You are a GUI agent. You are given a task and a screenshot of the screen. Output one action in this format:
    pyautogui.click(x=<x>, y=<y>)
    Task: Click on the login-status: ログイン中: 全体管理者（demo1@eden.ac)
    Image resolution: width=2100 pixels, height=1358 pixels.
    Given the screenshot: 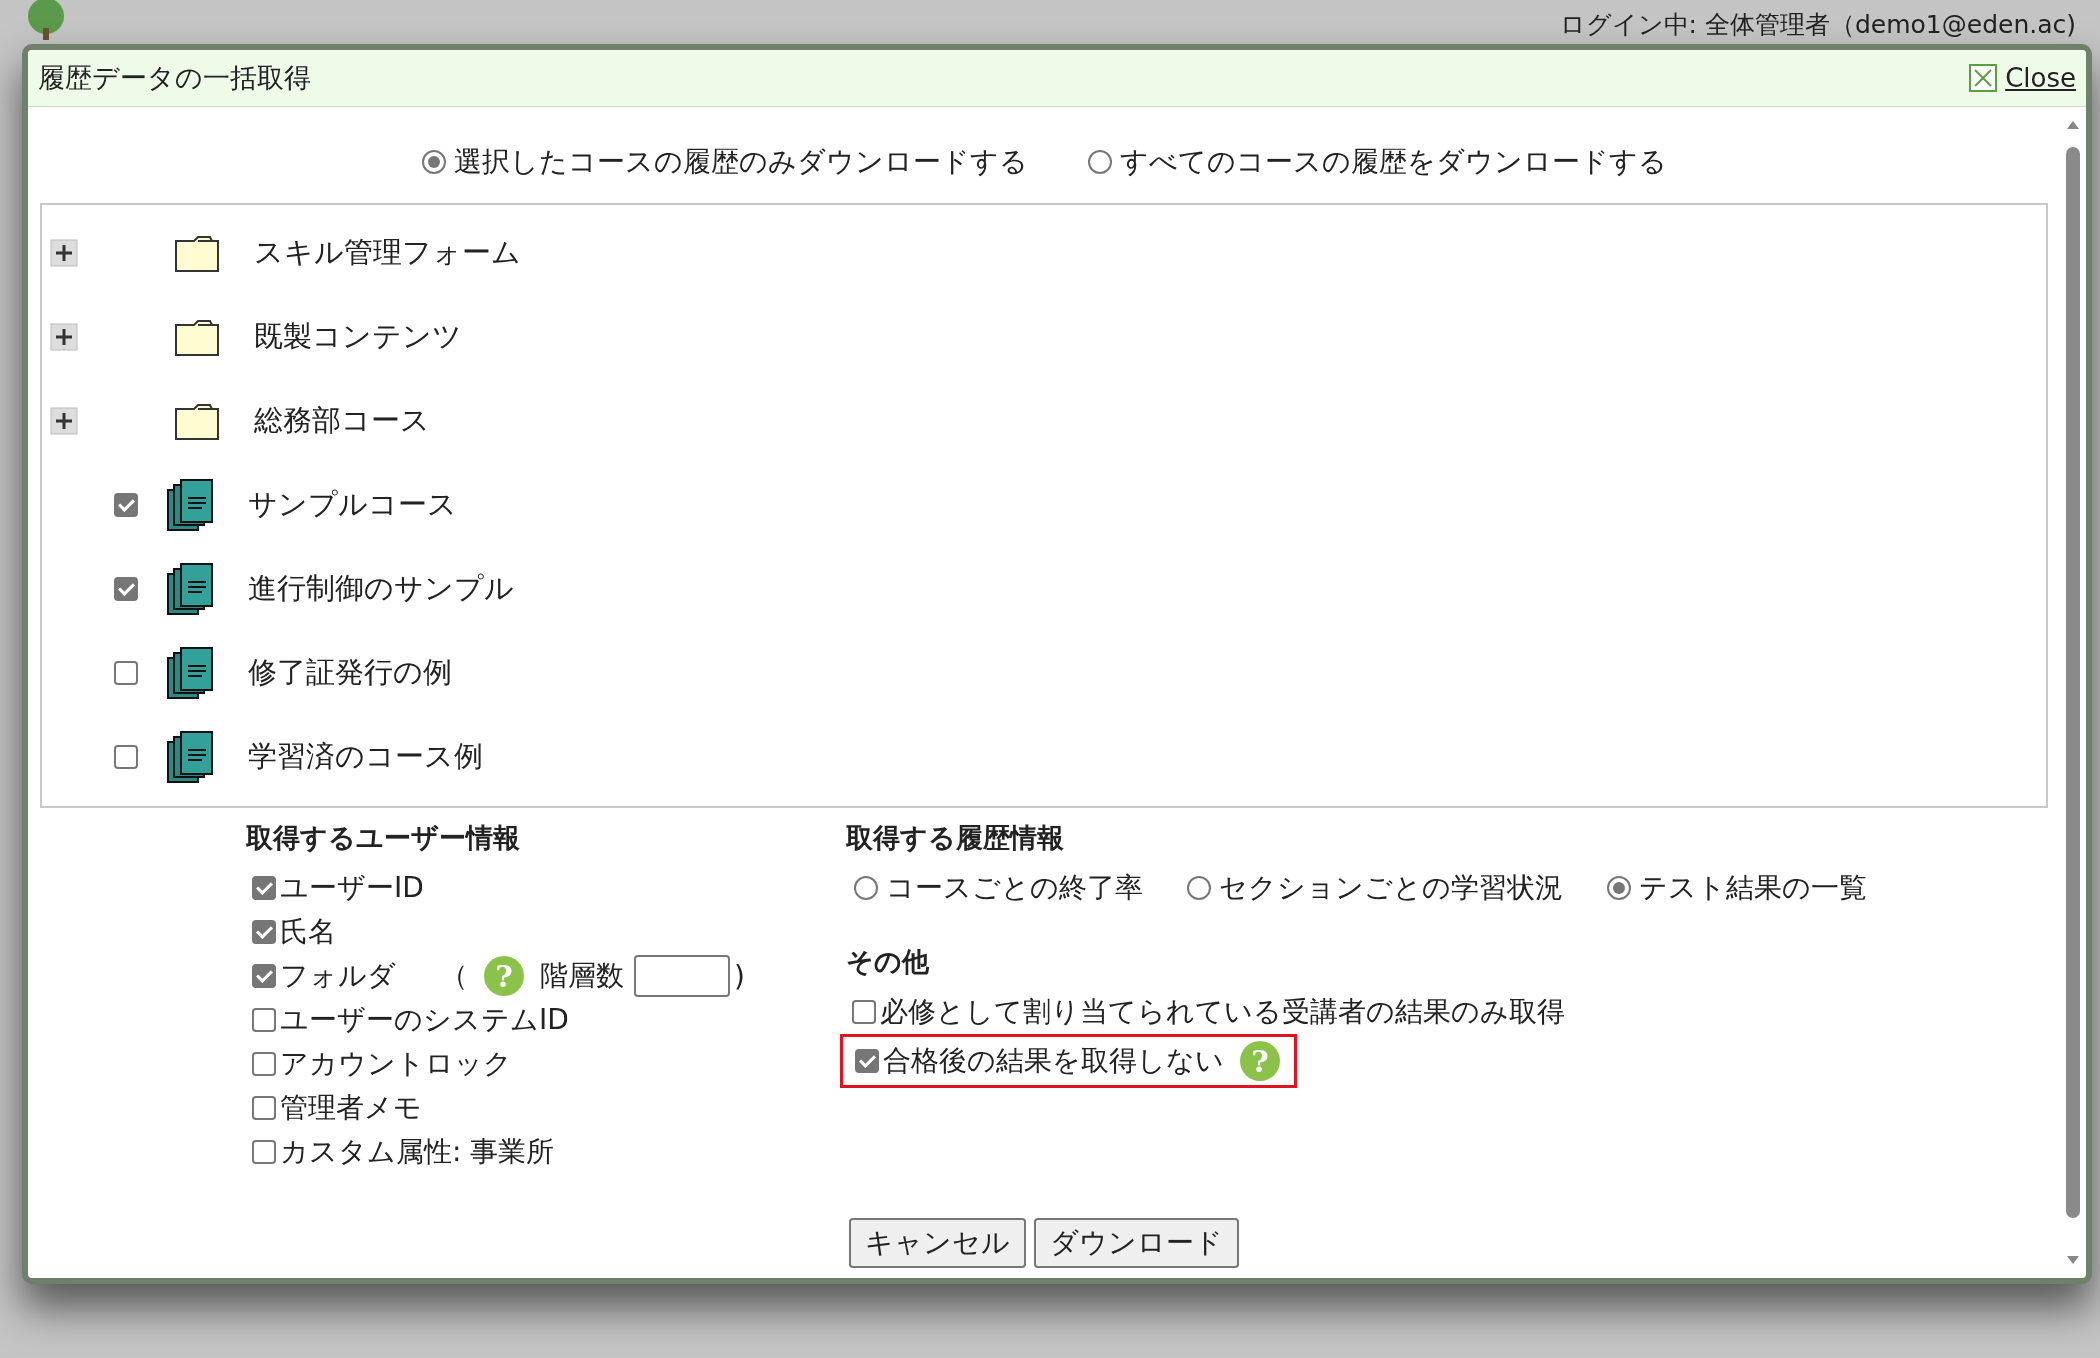 What is the action you would take?
    pyautogui.click(x=1817, y=25)
    